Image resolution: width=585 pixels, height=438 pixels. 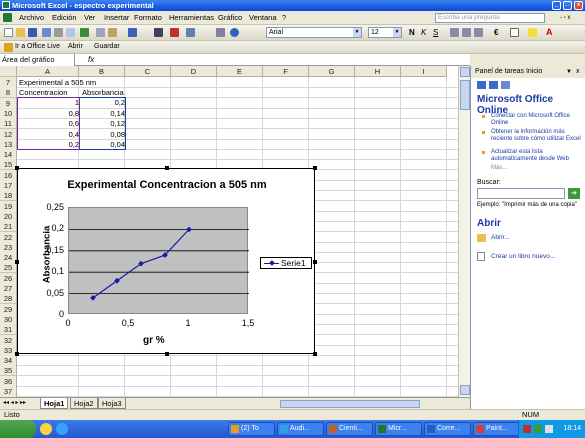 What do you see at coordinates (454, 32) in the screenshot?
I see `align-left-icon` at bounding box center [454, 32].